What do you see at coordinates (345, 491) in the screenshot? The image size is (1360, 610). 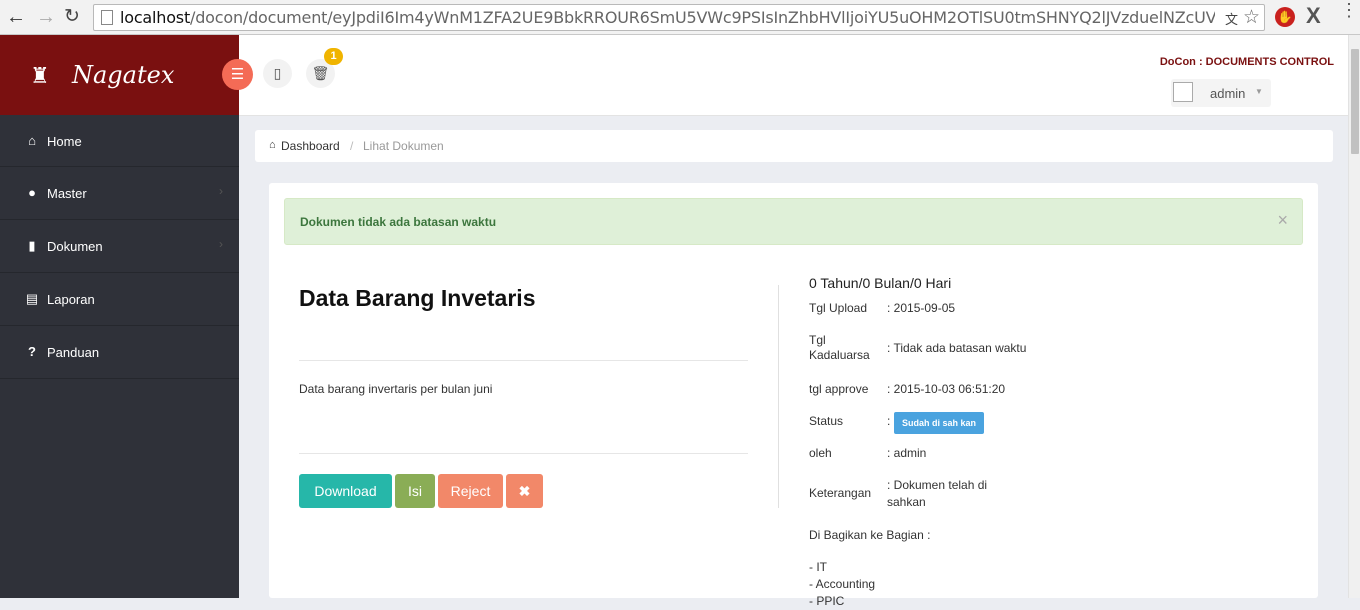 I see `download-button: Download` at bounding box center [345, 491].